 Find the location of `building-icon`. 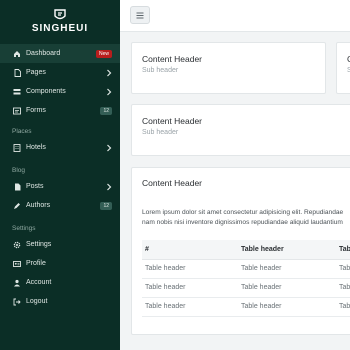

building-icon is located at coordinates (17, 148).